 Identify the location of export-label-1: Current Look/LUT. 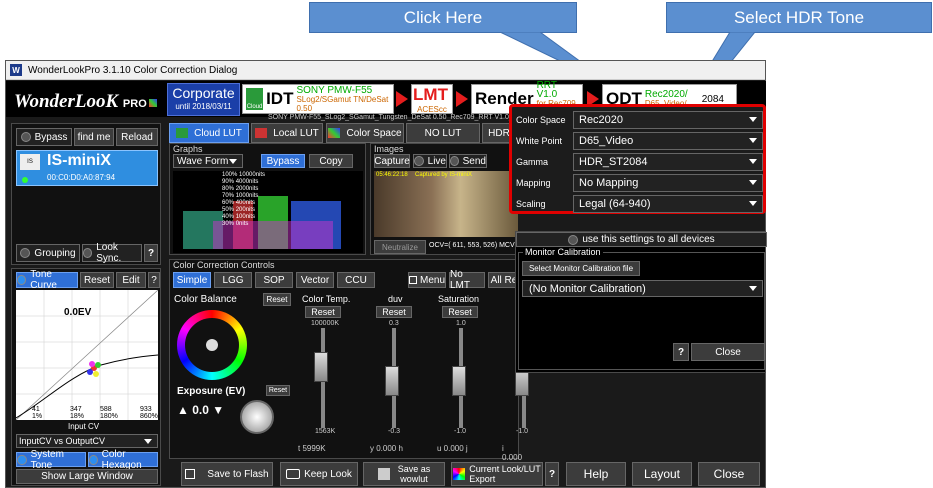
(505, 469).